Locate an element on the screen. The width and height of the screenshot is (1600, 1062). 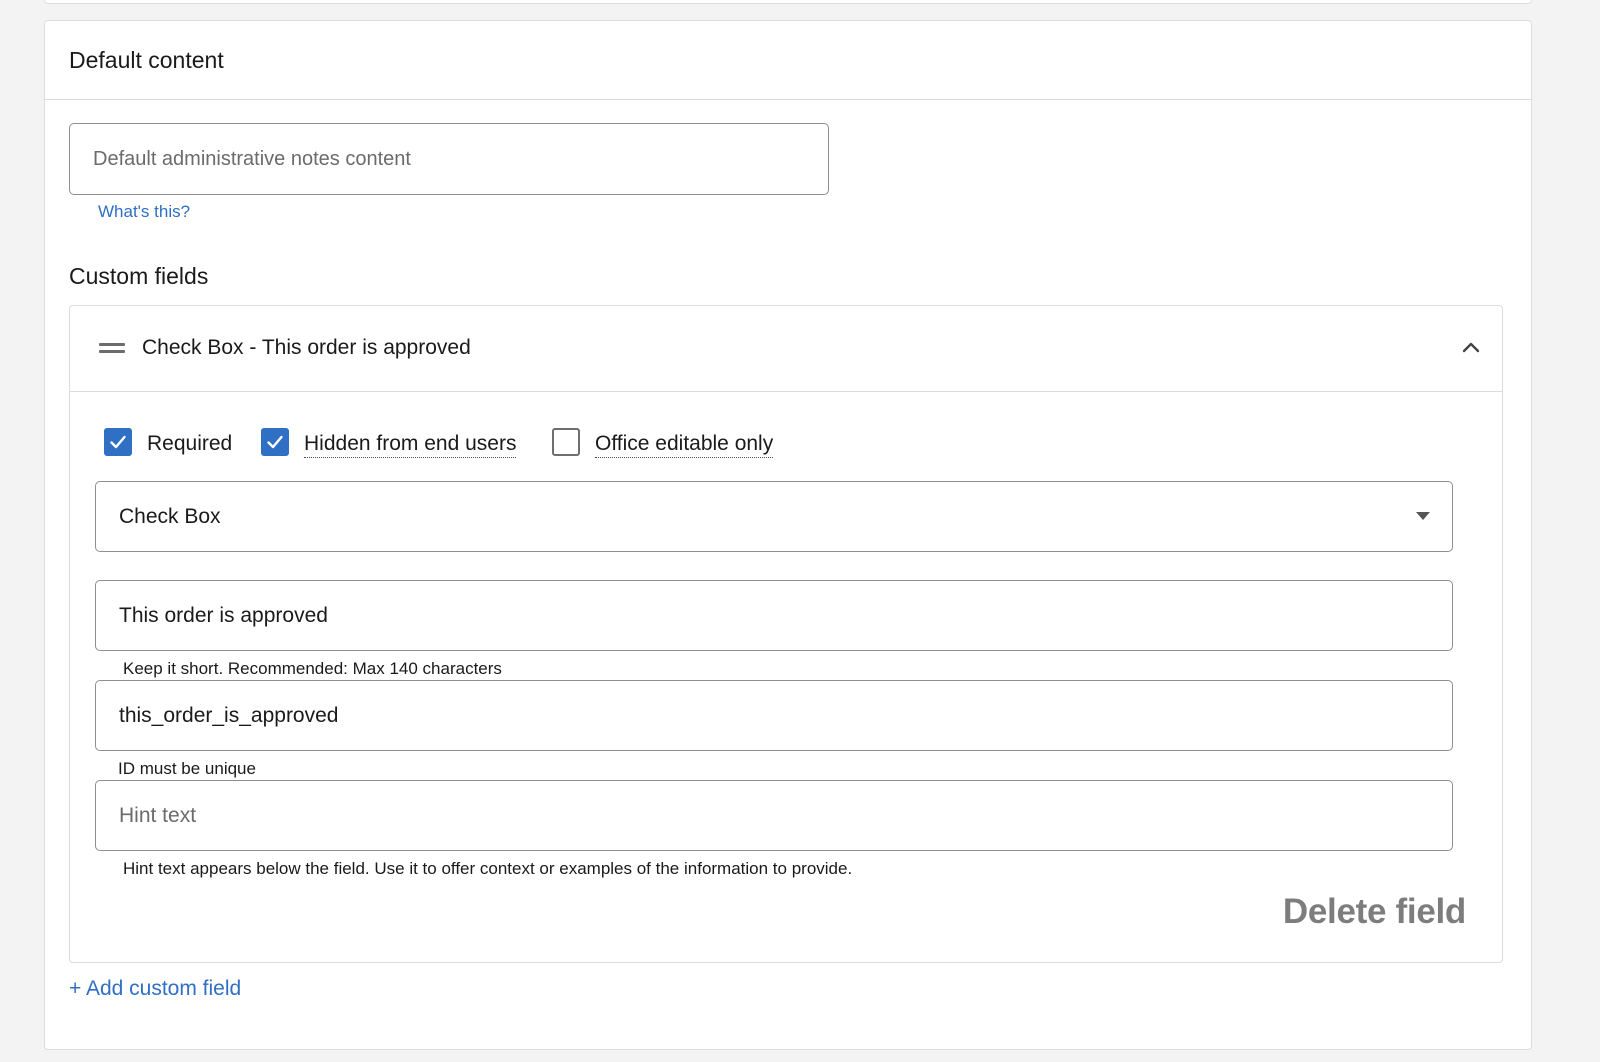
field-type-value: Check Box is located at coordinates (170, 516).